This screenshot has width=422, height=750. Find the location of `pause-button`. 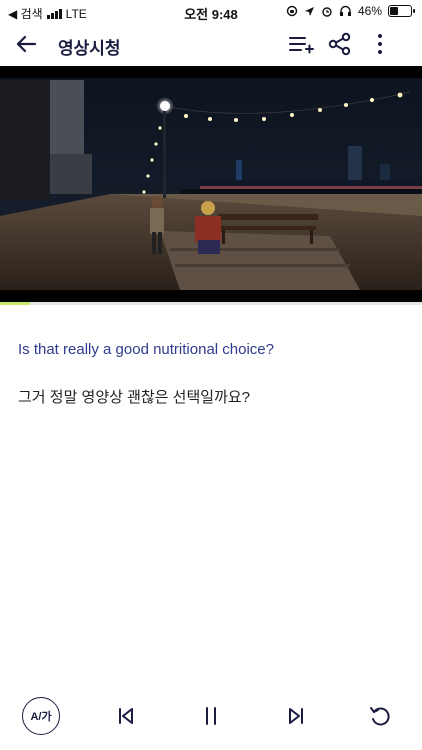

pause-button is located at coordinates (211, 716).